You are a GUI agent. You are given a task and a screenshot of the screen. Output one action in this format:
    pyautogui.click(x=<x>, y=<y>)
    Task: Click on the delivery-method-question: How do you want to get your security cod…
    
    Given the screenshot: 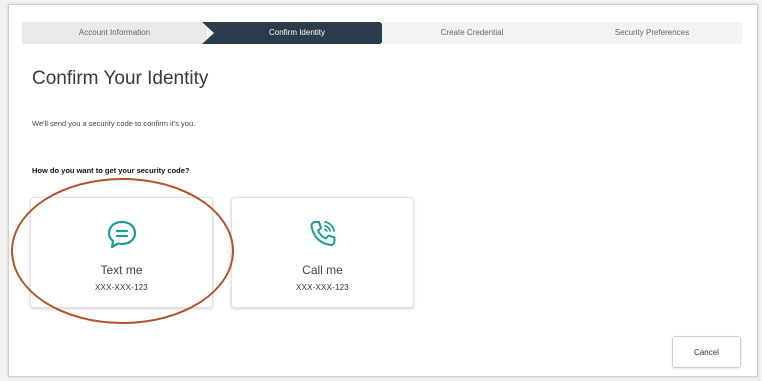 What is the action you would take?
    pyautogui.click(x=111, y=170)
    